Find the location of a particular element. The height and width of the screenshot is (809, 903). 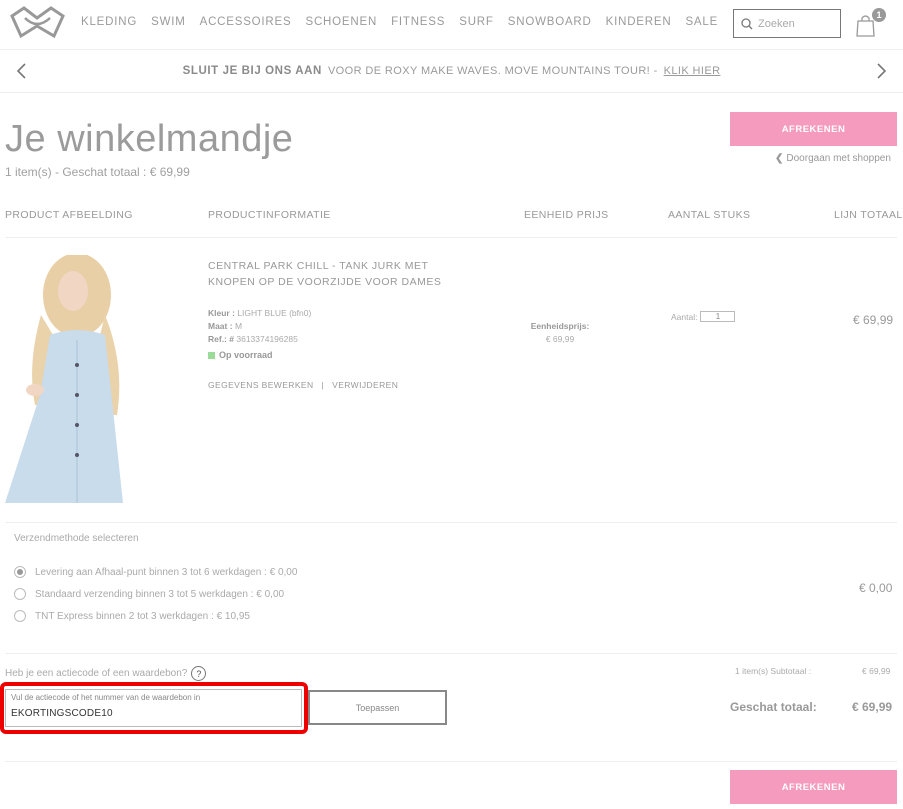

product-ref: Ref.: # 3613374196285 is located at coordinates (253, 339).